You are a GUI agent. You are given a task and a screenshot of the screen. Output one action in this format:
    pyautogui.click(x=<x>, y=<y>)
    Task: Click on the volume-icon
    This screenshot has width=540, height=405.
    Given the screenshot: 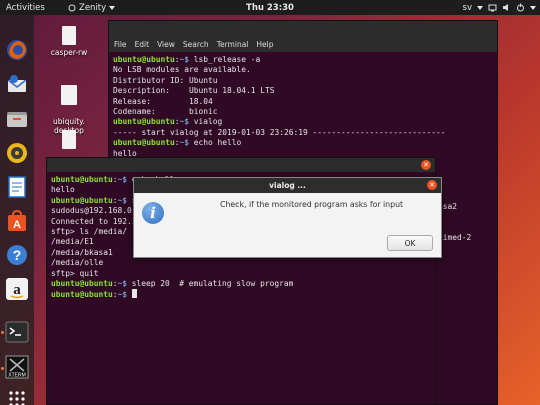 What is the action you would take?
    pyautogui.click(x=505, y=7)
    